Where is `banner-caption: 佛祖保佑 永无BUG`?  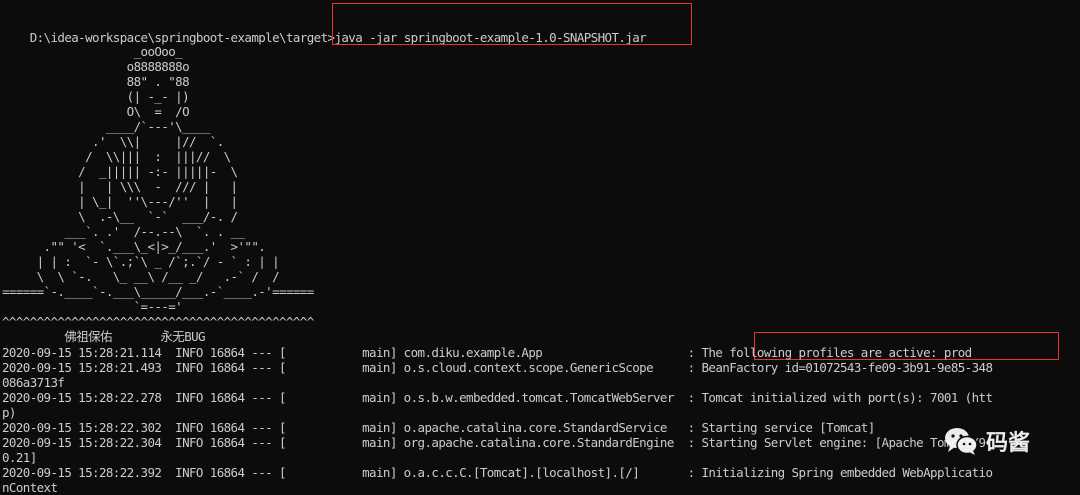
banner-caption: 佛祖保佑 永无BUG is located at coordinates (103, 336).